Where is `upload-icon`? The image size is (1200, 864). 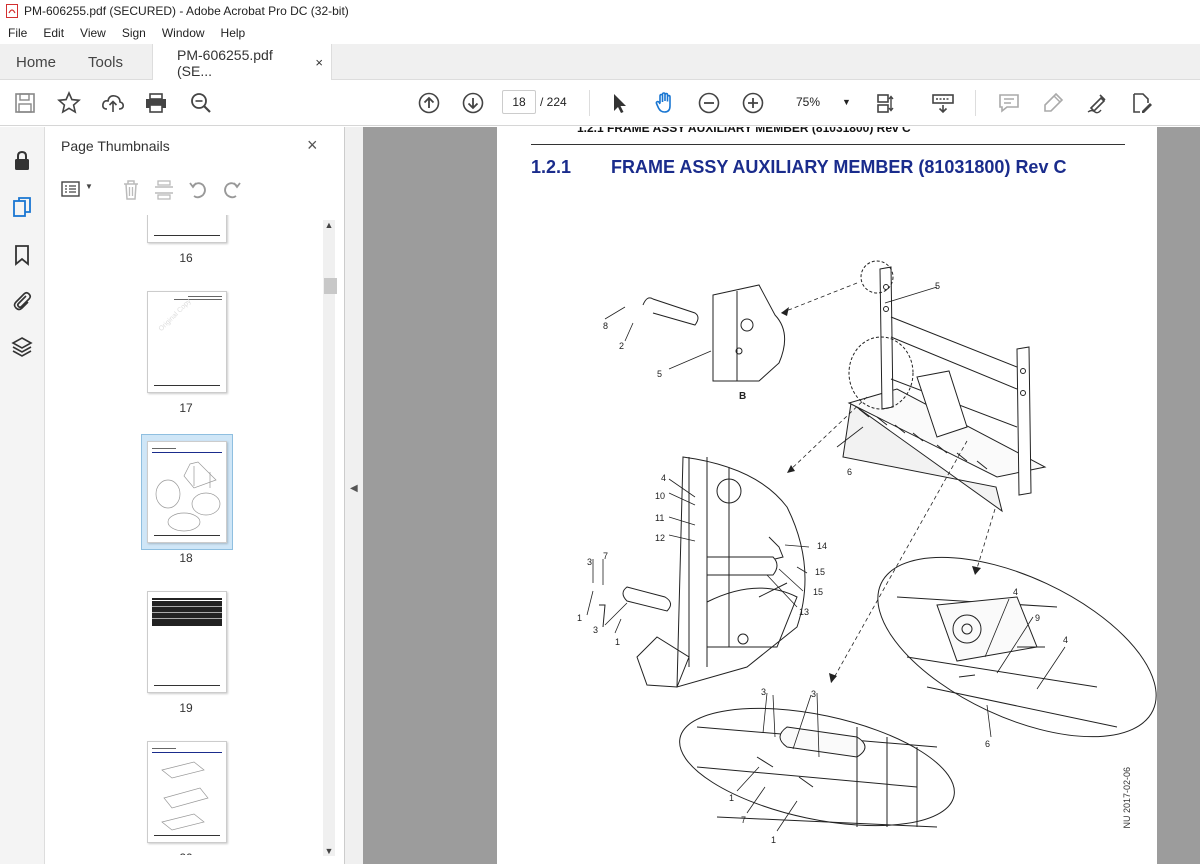 upload-icon is located at coordinates (113, 103).